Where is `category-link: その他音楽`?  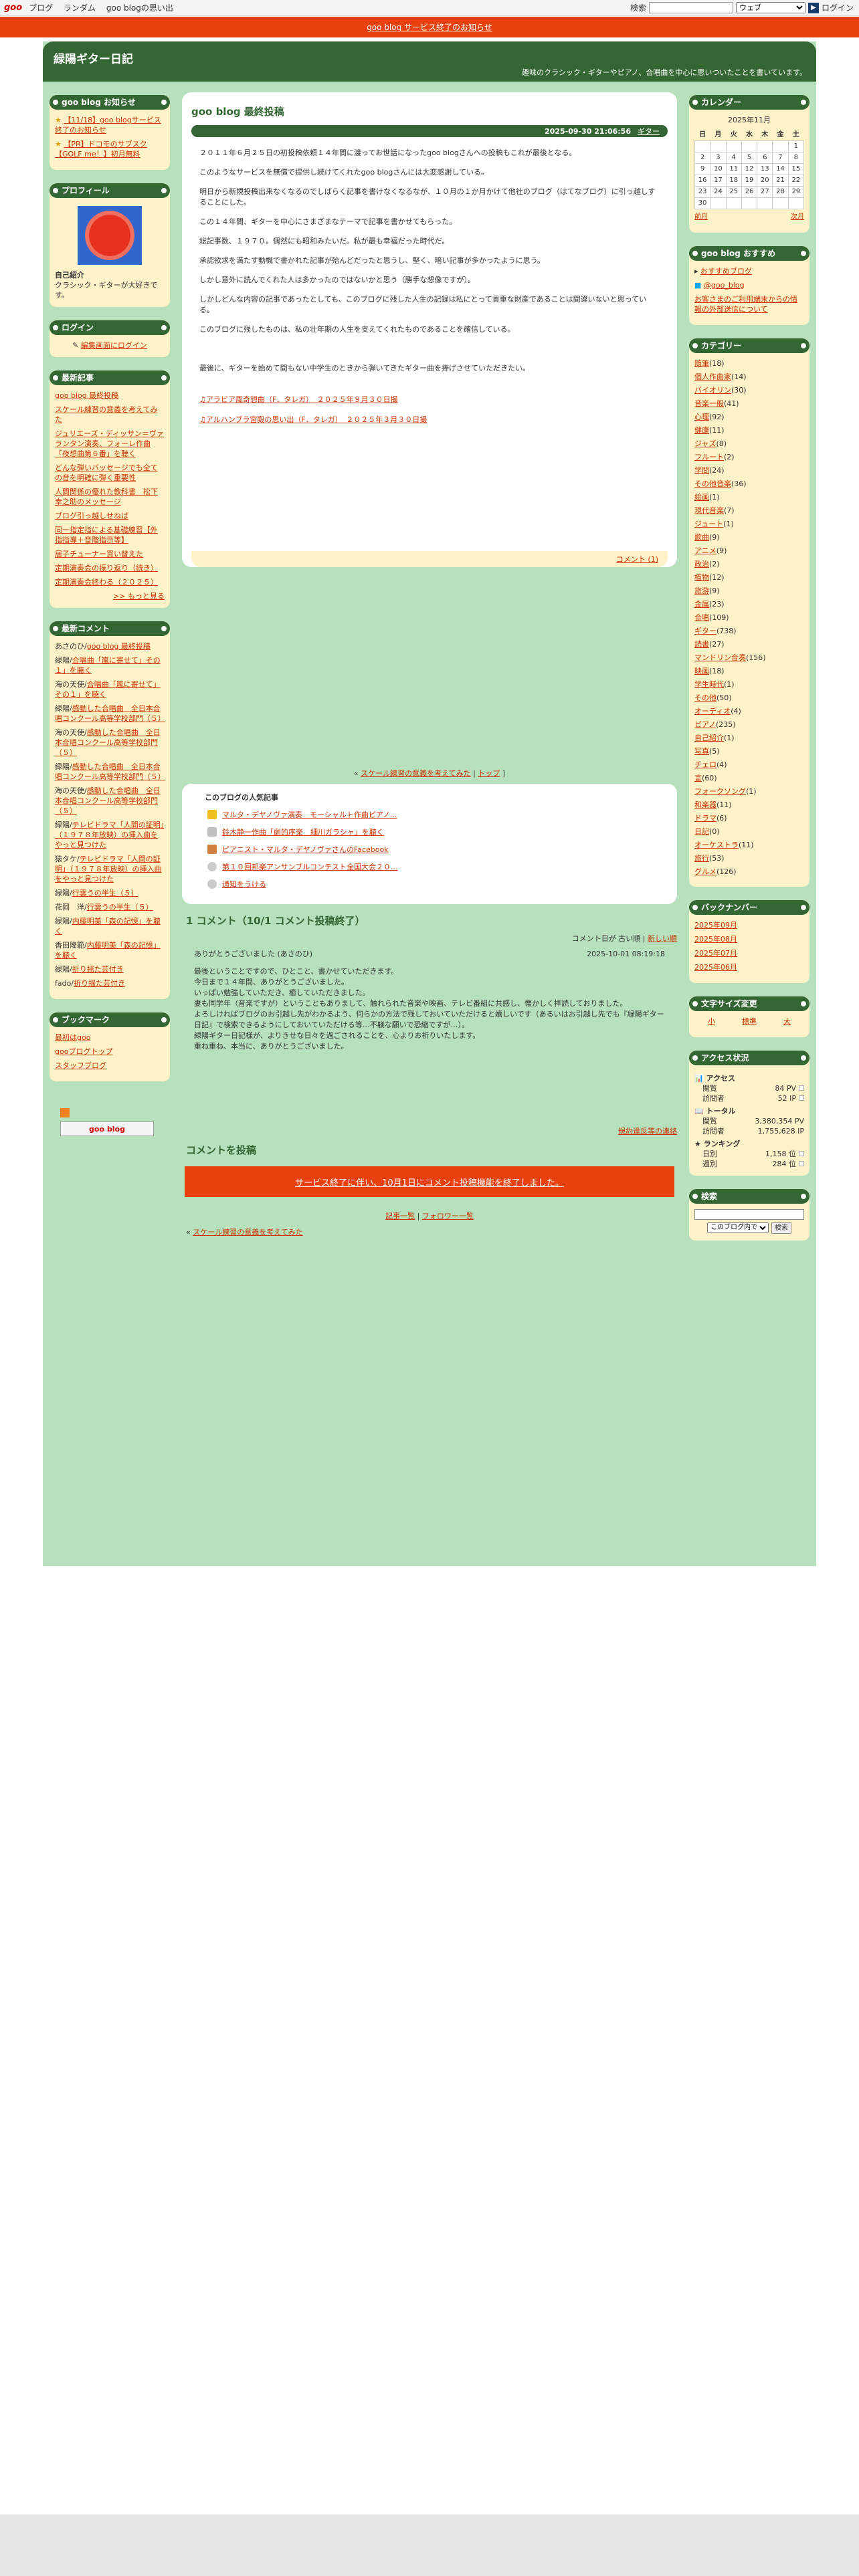 category-link: その他音楽 is located at coordinates (713, 484).